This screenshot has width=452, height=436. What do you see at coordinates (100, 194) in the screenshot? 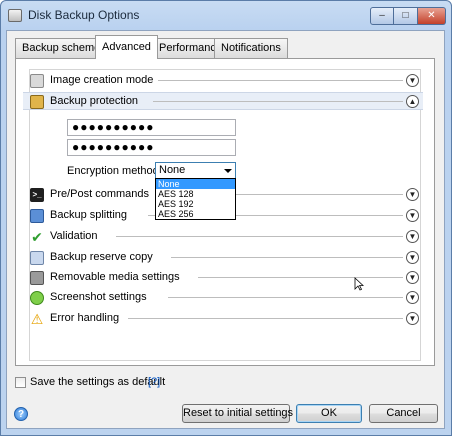
I see `section-label: Pre/Post commands` at bounding box center [100, 194].